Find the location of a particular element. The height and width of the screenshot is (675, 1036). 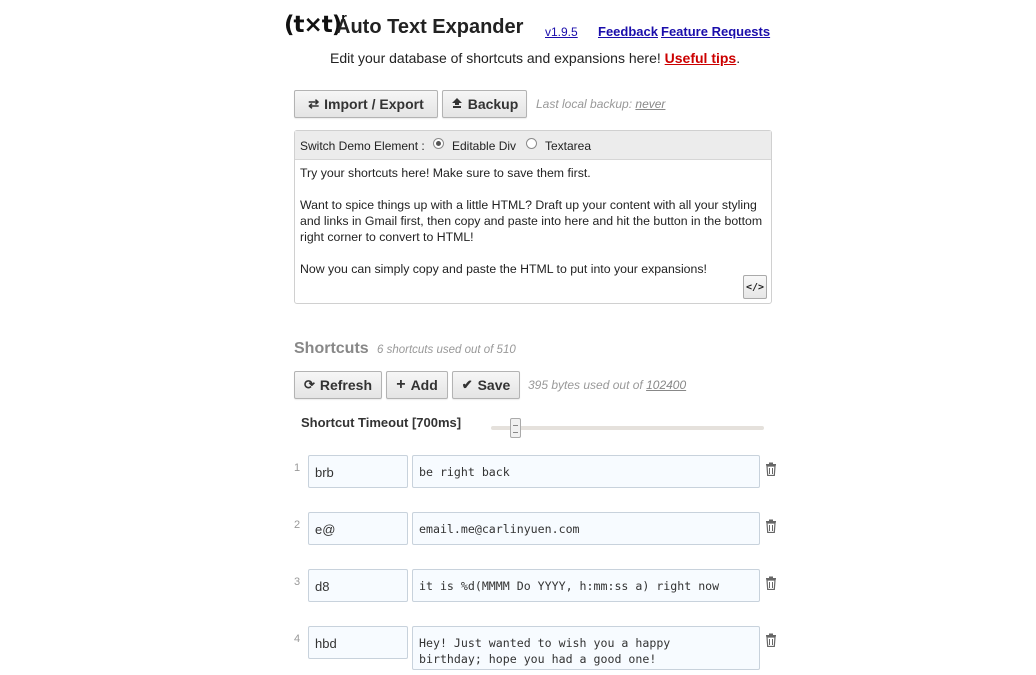

editable-div-radio is located at coordinates (438, 143).